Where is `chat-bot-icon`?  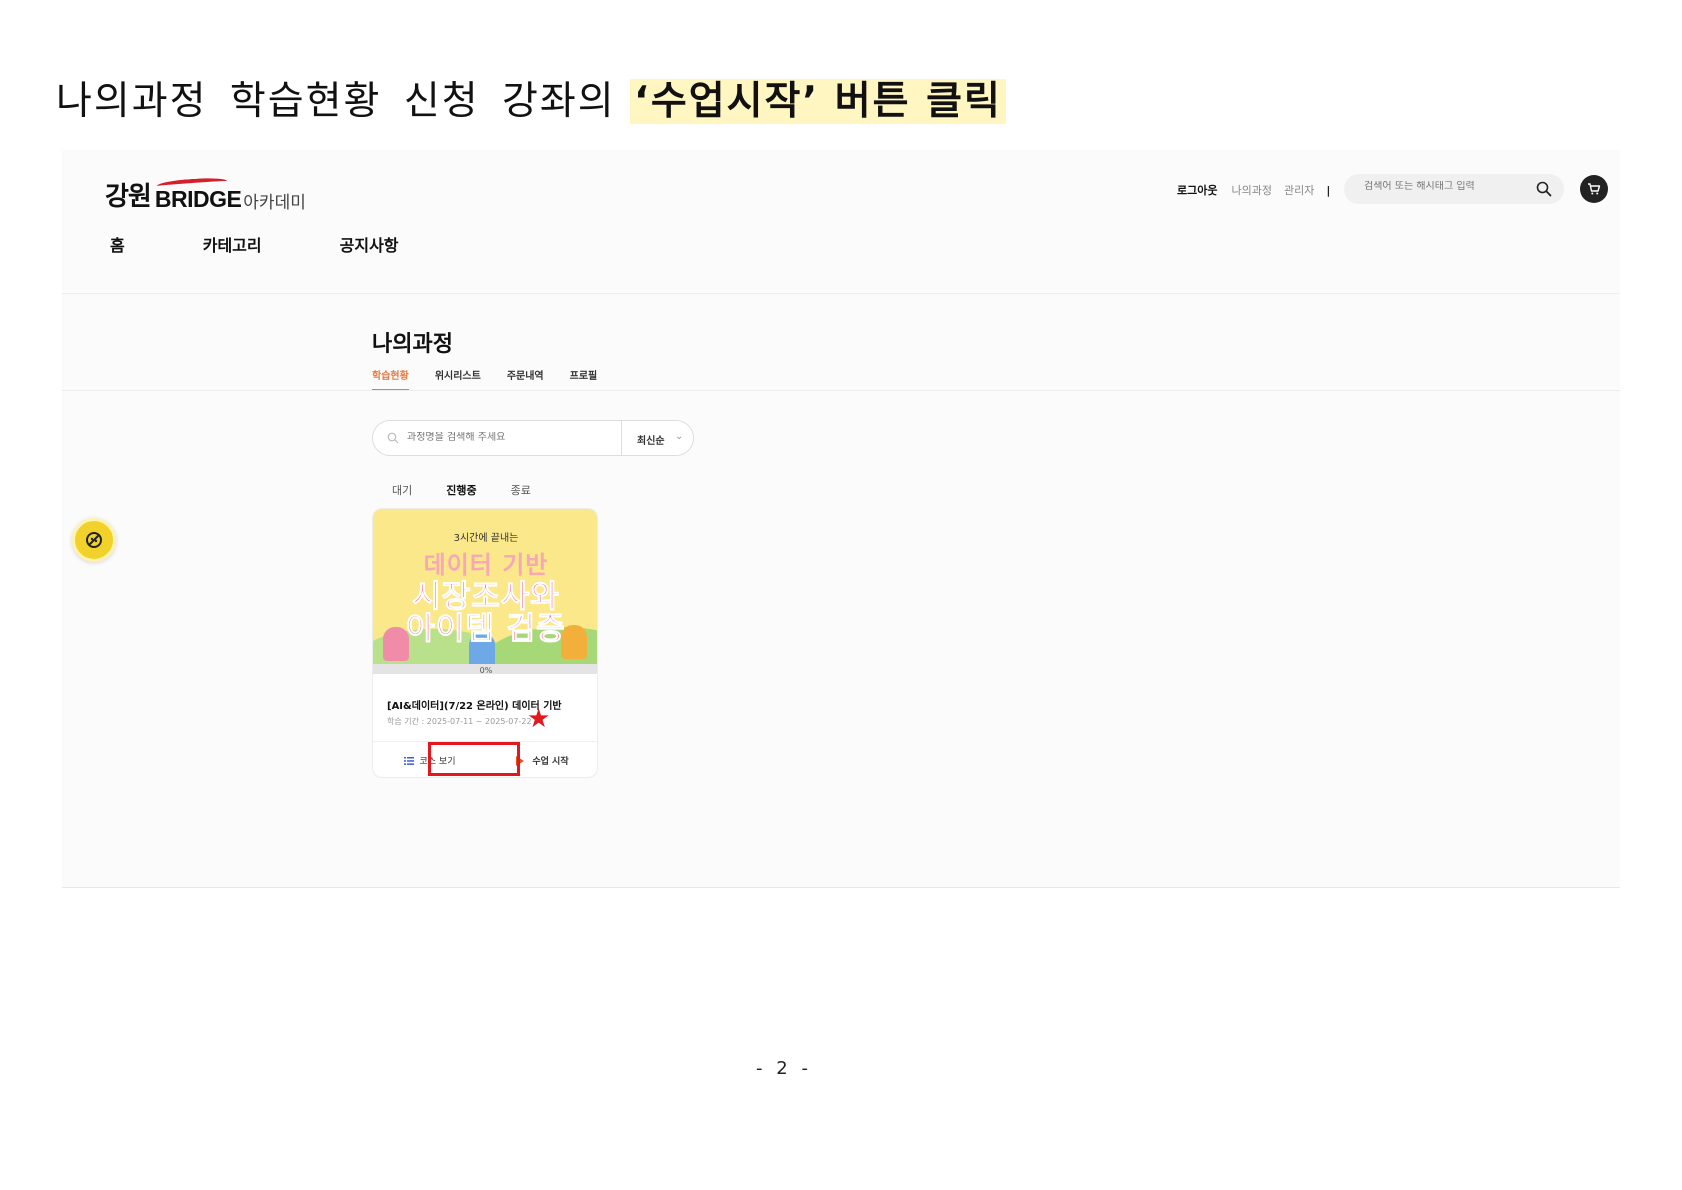 chat-bot-icon is located at coordinates (94, 540).